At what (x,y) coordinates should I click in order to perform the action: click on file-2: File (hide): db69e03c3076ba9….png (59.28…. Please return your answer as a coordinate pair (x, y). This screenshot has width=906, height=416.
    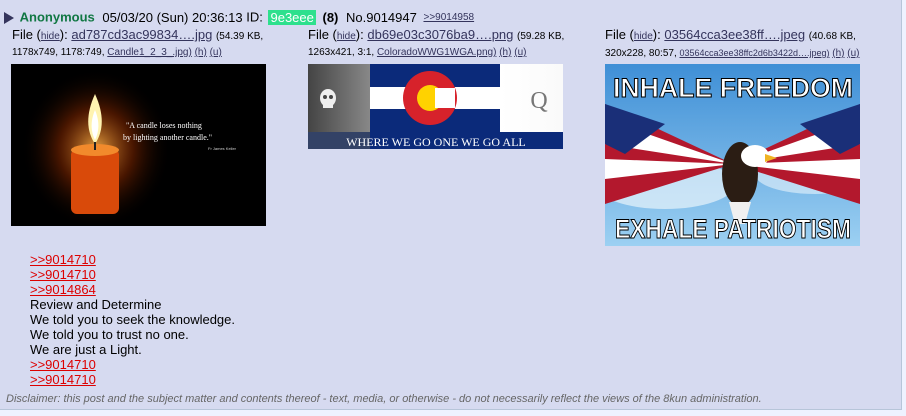
    Looking at the image, I should click on (436, 43).